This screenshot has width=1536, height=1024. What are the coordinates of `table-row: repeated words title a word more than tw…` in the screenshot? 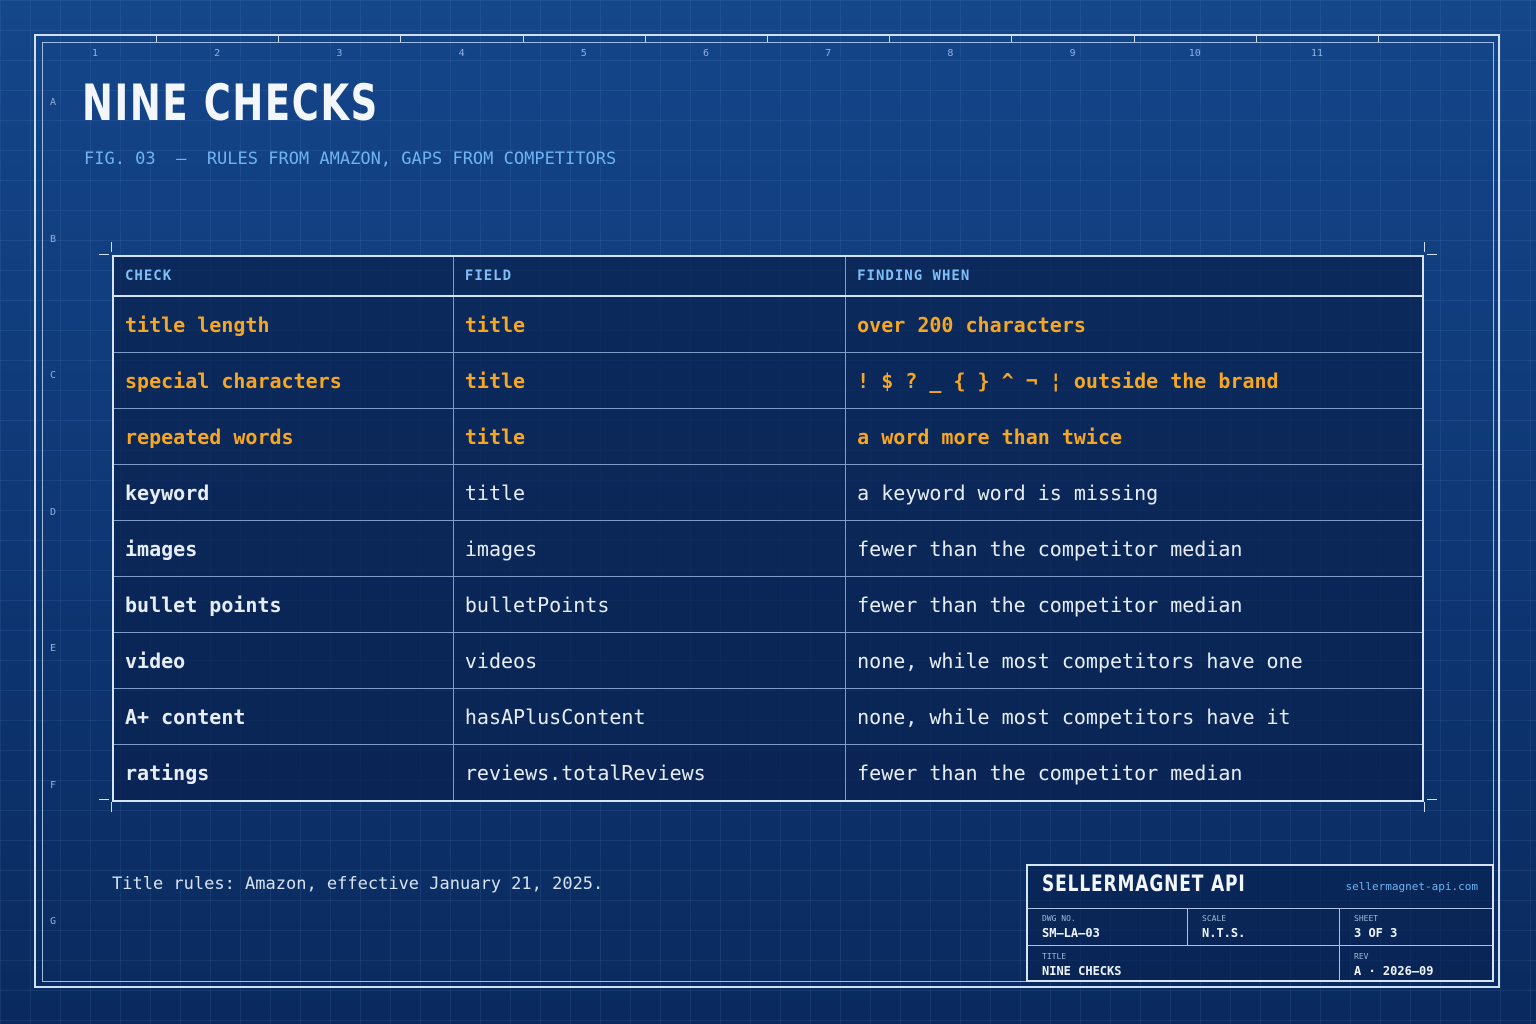 It's located at (768, 436).